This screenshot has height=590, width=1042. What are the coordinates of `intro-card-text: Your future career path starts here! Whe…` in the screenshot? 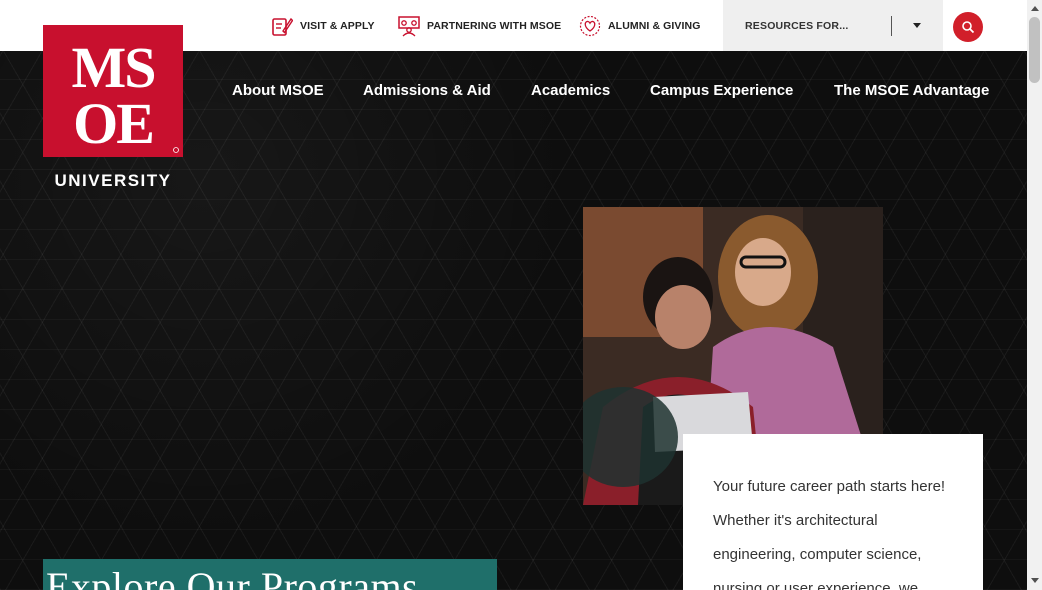 It's located at (829, 534).